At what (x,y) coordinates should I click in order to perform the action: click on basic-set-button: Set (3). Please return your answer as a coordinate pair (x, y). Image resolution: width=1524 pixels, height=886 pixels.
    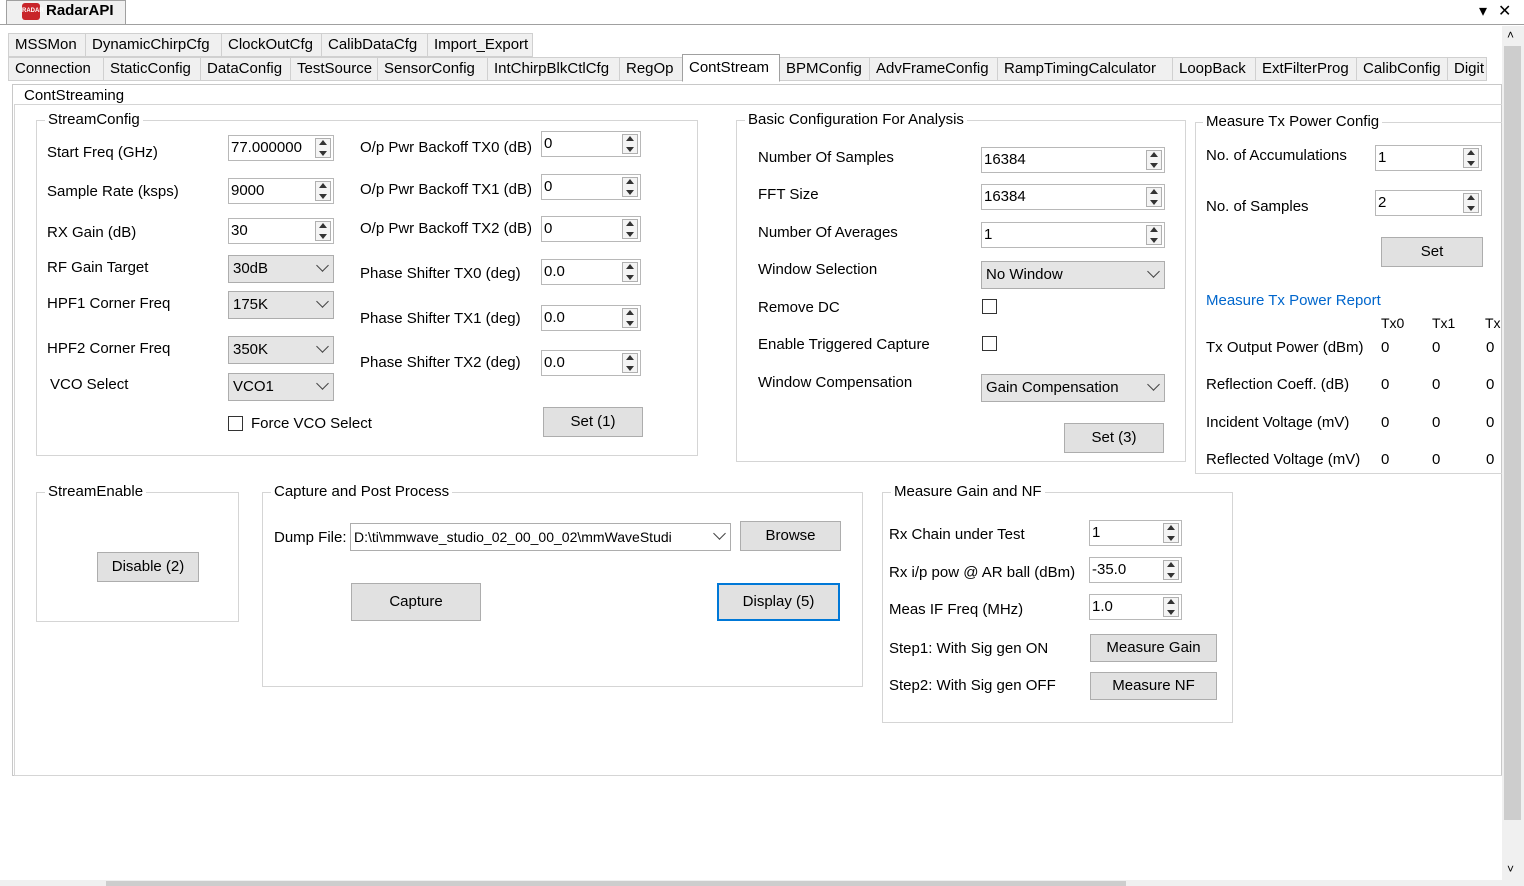
    Looking at the image, I should click on (1114, 438).